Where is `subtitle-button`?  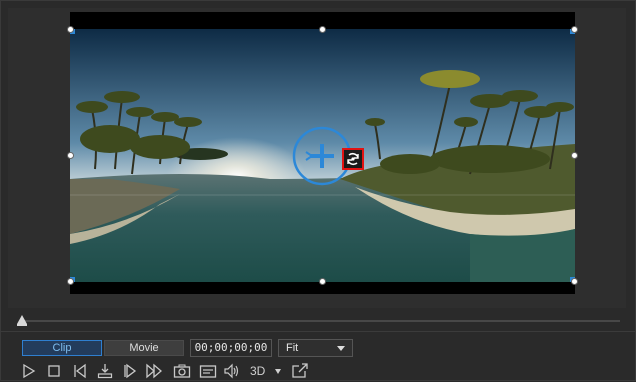 subtitle-button is located at coordinates (208, 371).